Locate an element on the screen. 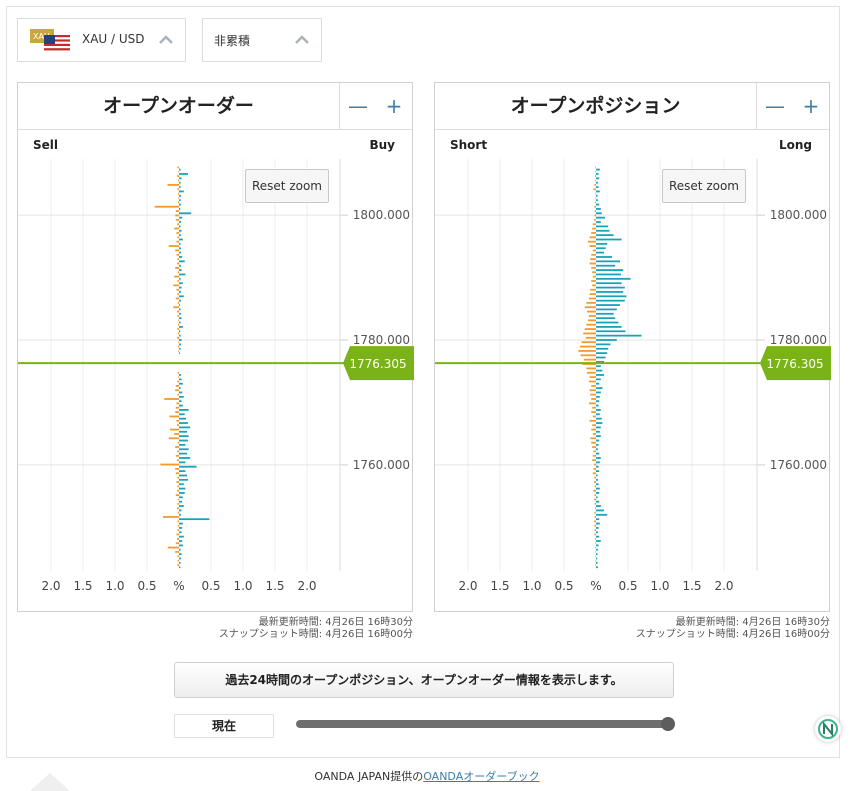 The height and width of the screenshot is (791, 854). time-slider is located at coordinates (485, 724).